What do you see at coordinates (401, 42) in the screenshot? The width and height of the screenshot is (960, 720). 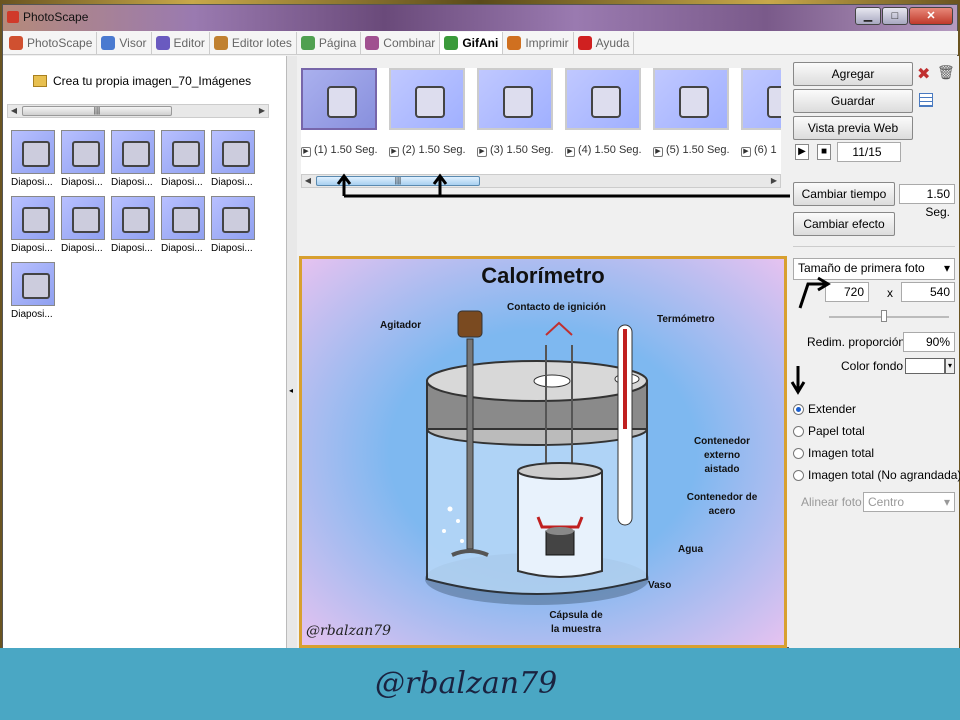 I see `menu-combinar: Combinar` at bounding box center [401, 42].